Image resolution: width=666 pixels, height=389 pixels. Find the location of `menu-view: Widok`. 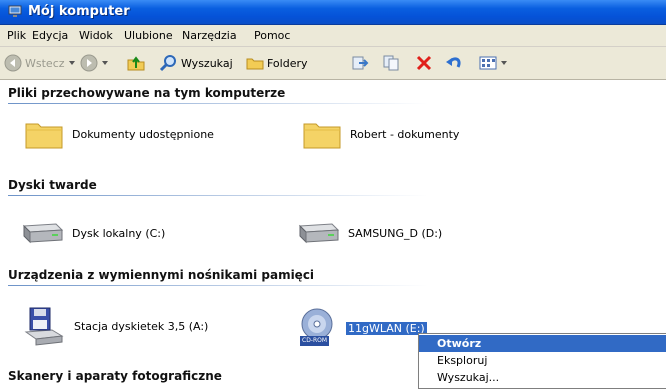

menu-view: Widok is located at coordinates (96, 35).